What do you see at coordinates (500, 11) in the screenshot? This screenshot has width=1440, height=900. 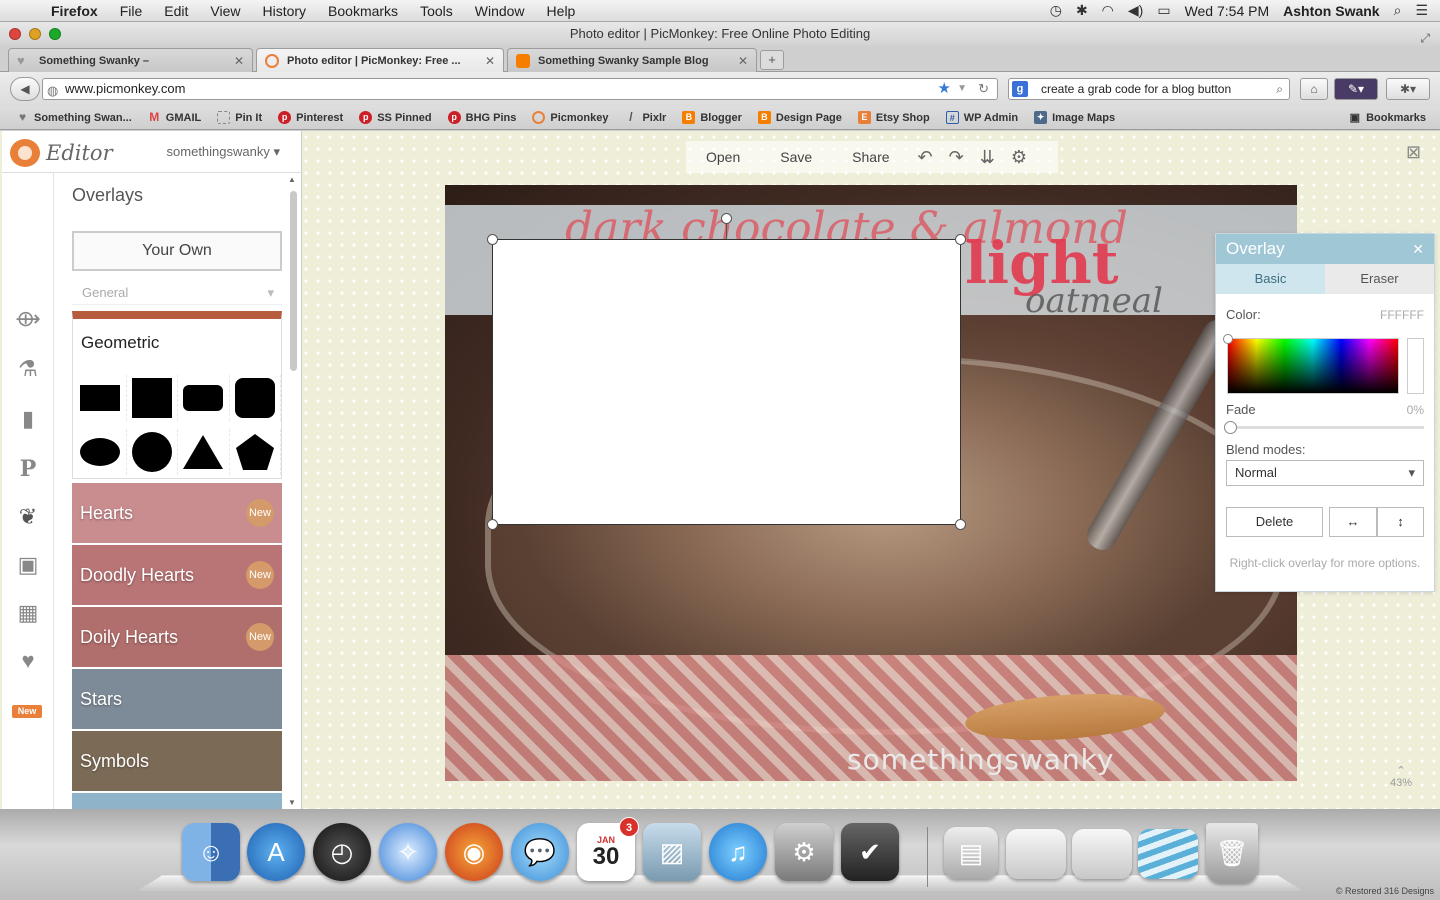 I see `menu-window: Window` at bounding box center [500, 11].